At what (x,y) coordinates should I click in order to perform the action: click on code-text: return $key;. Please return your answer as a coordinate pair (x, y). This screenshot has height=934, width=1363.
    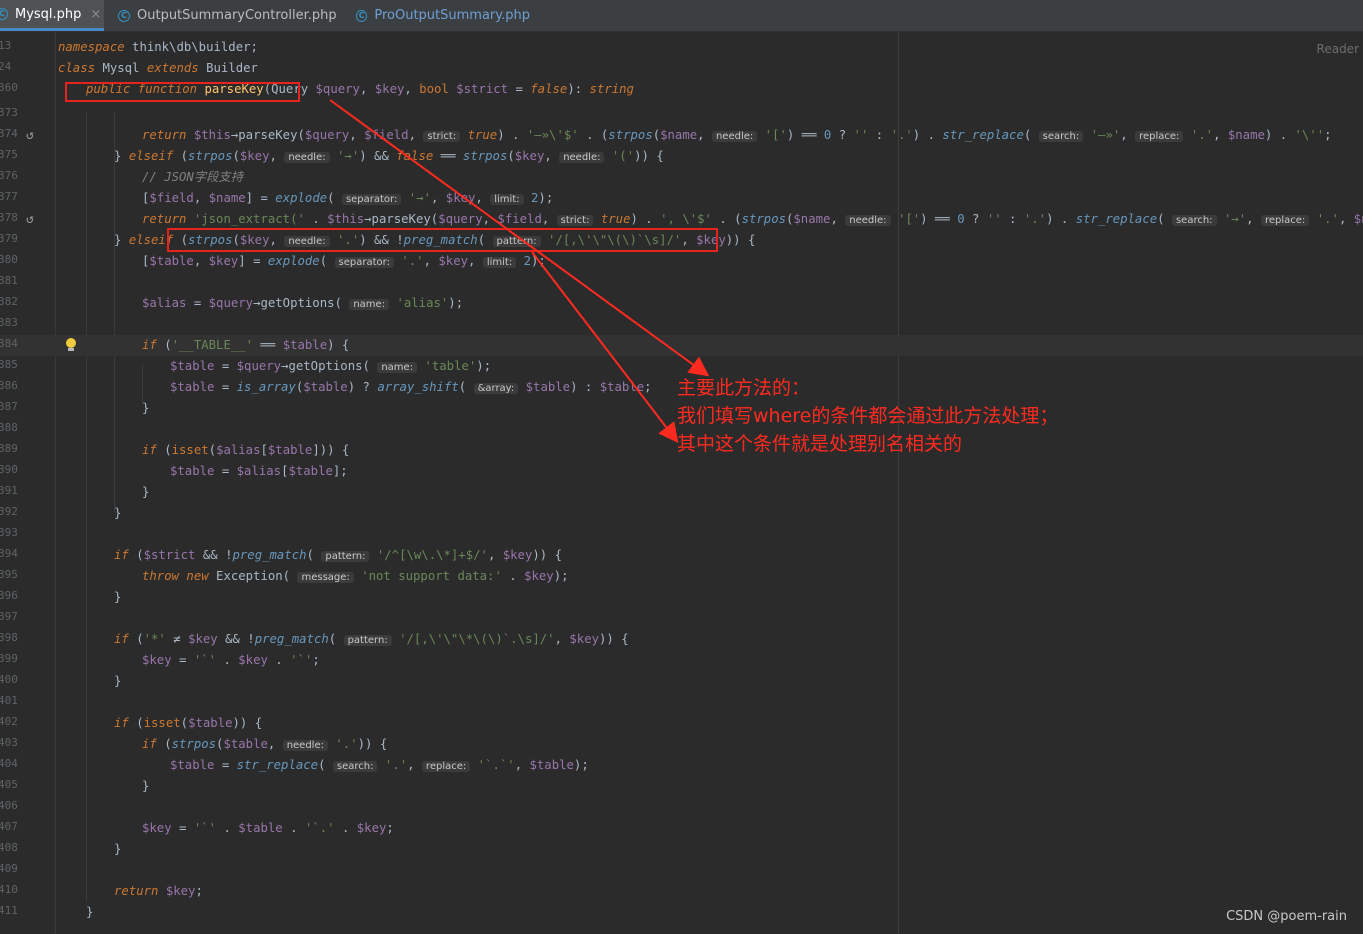
    Looking at the image, I should click on (158, 891).